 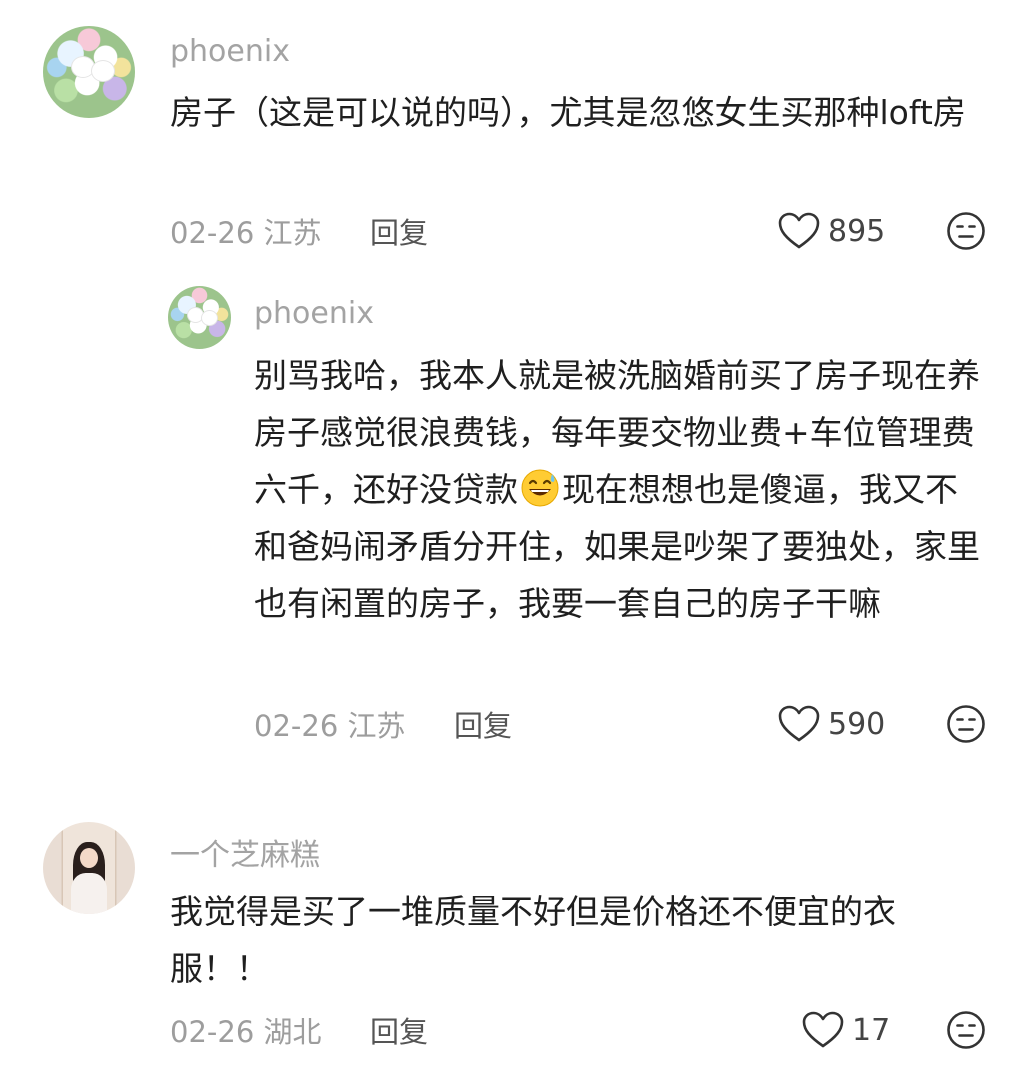 I want to click on like-count: 590, so click(x=857, y=724).